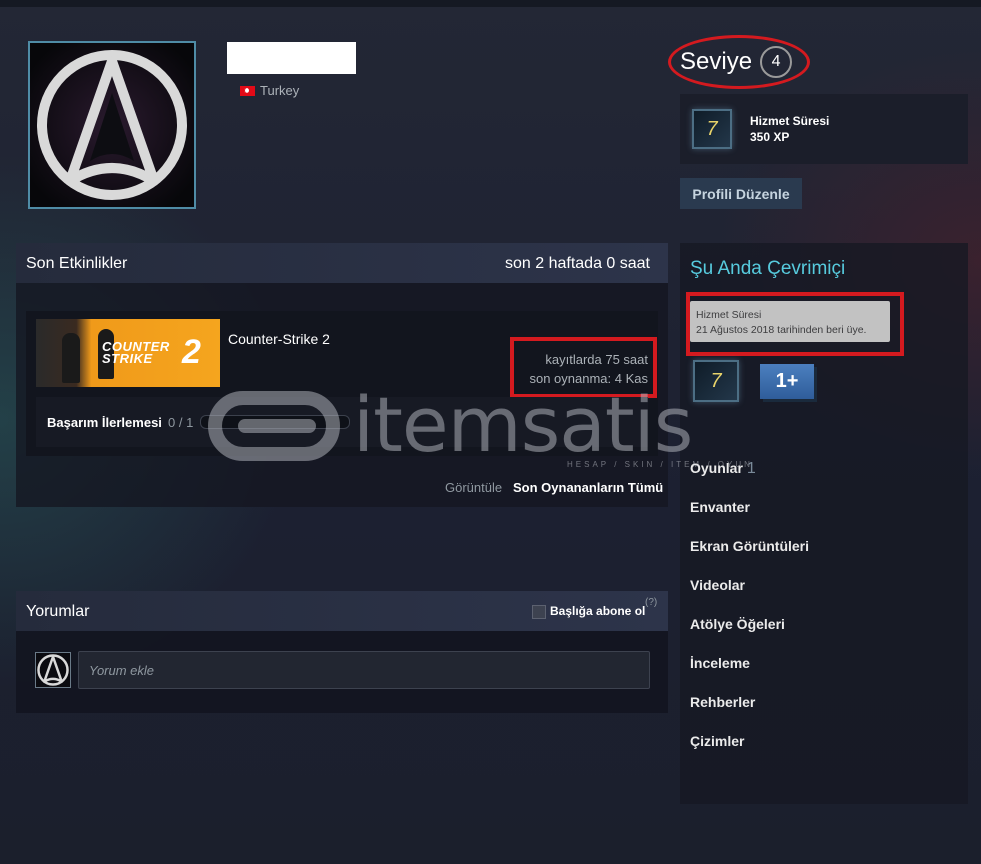  What do you see at coordinates (720, 663) in the screenshot?
I see `sidebar-link-reviews: İnceleme` at bounding box center [720, 663].